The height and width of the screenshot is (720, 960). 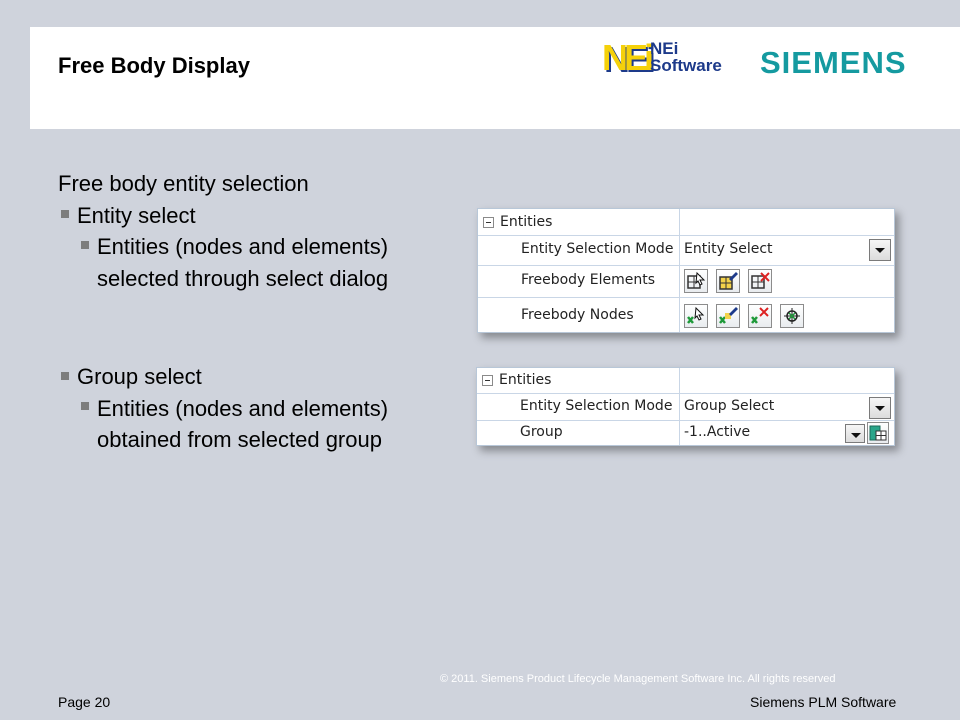 What do you see at coordinates (588, 280) in the screenshot?
I see `freebody-elements-label: Freebody Elements` at bounding box center [588, 280].